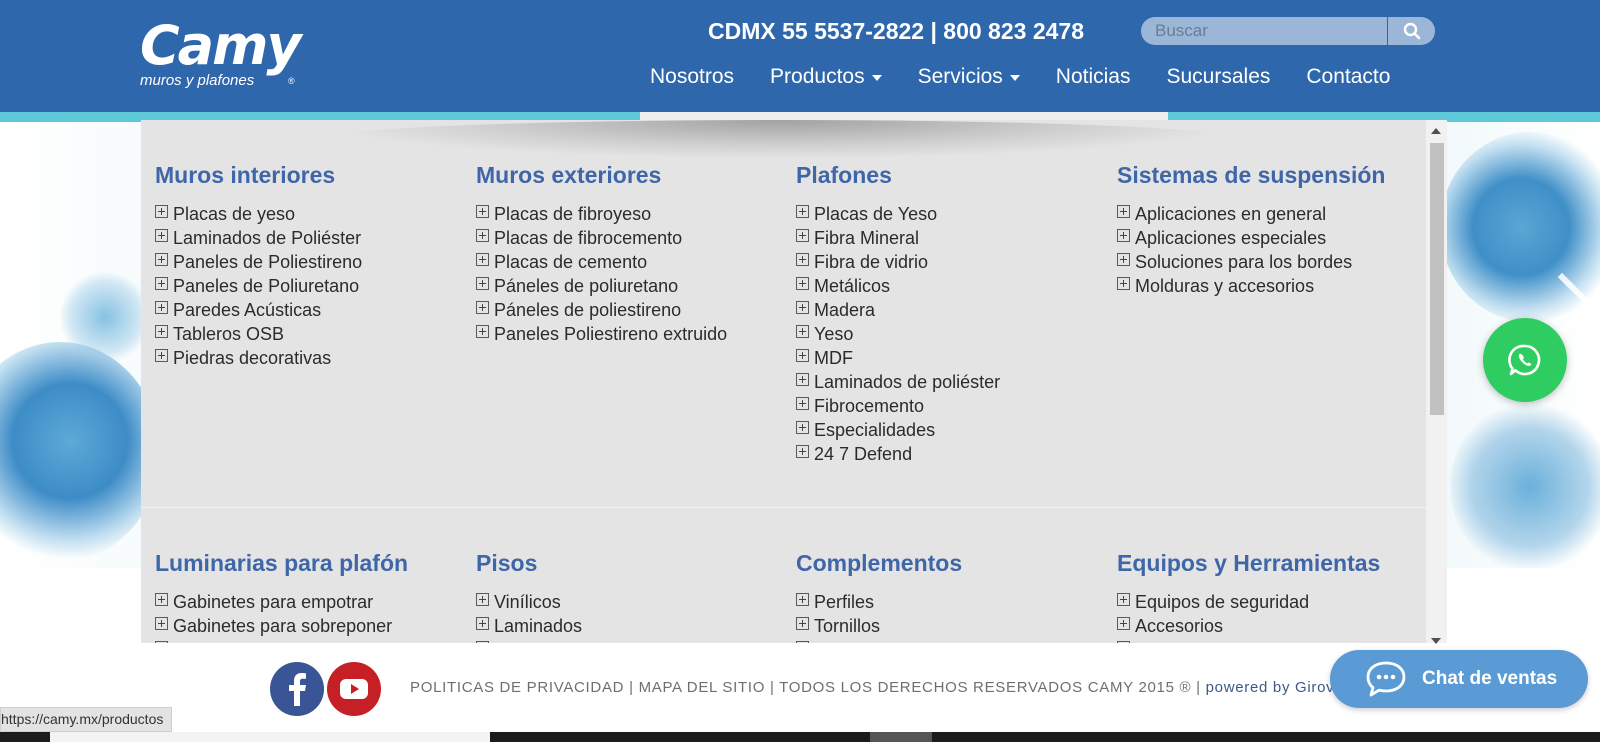 The height and width of the screenshot is (742, 1600). I want to click on nav-servicios: Servicios, so click(969, 77).